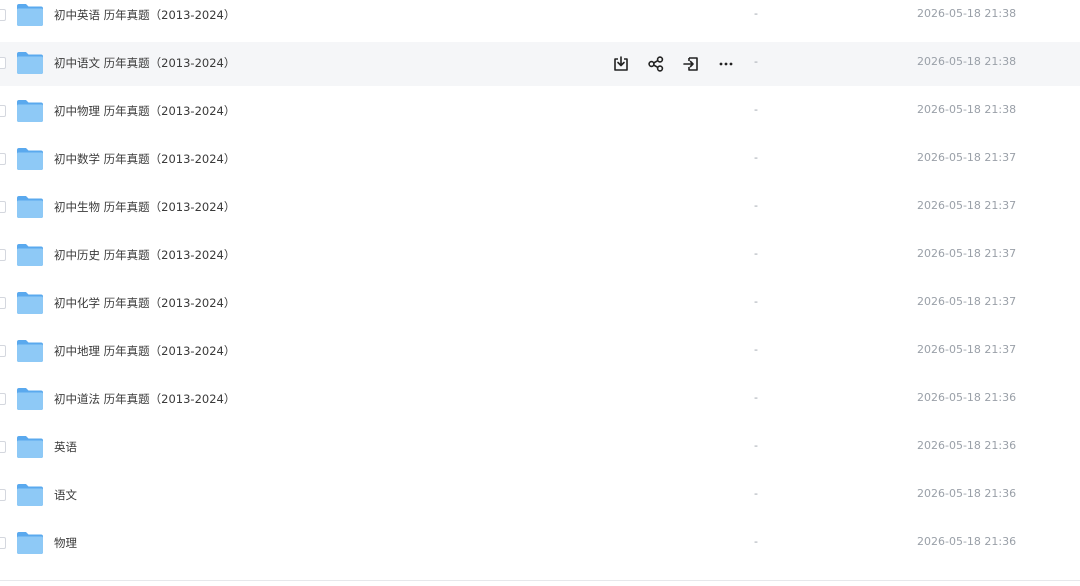  What do you see at coordinates (540, 208) in the screenshot?
I see `table-row: 初中生物 历年真题（2013-2024） - 2026-05-18 21:37` at bounding box center [540, 208].